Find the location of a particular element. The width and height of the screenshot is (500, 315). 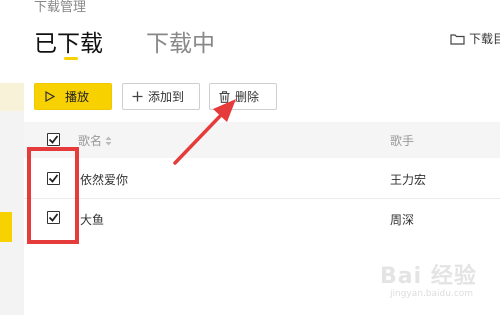

watermark: Bai 经验 jingyan.baidu.com is located at coordinates (437, 281).